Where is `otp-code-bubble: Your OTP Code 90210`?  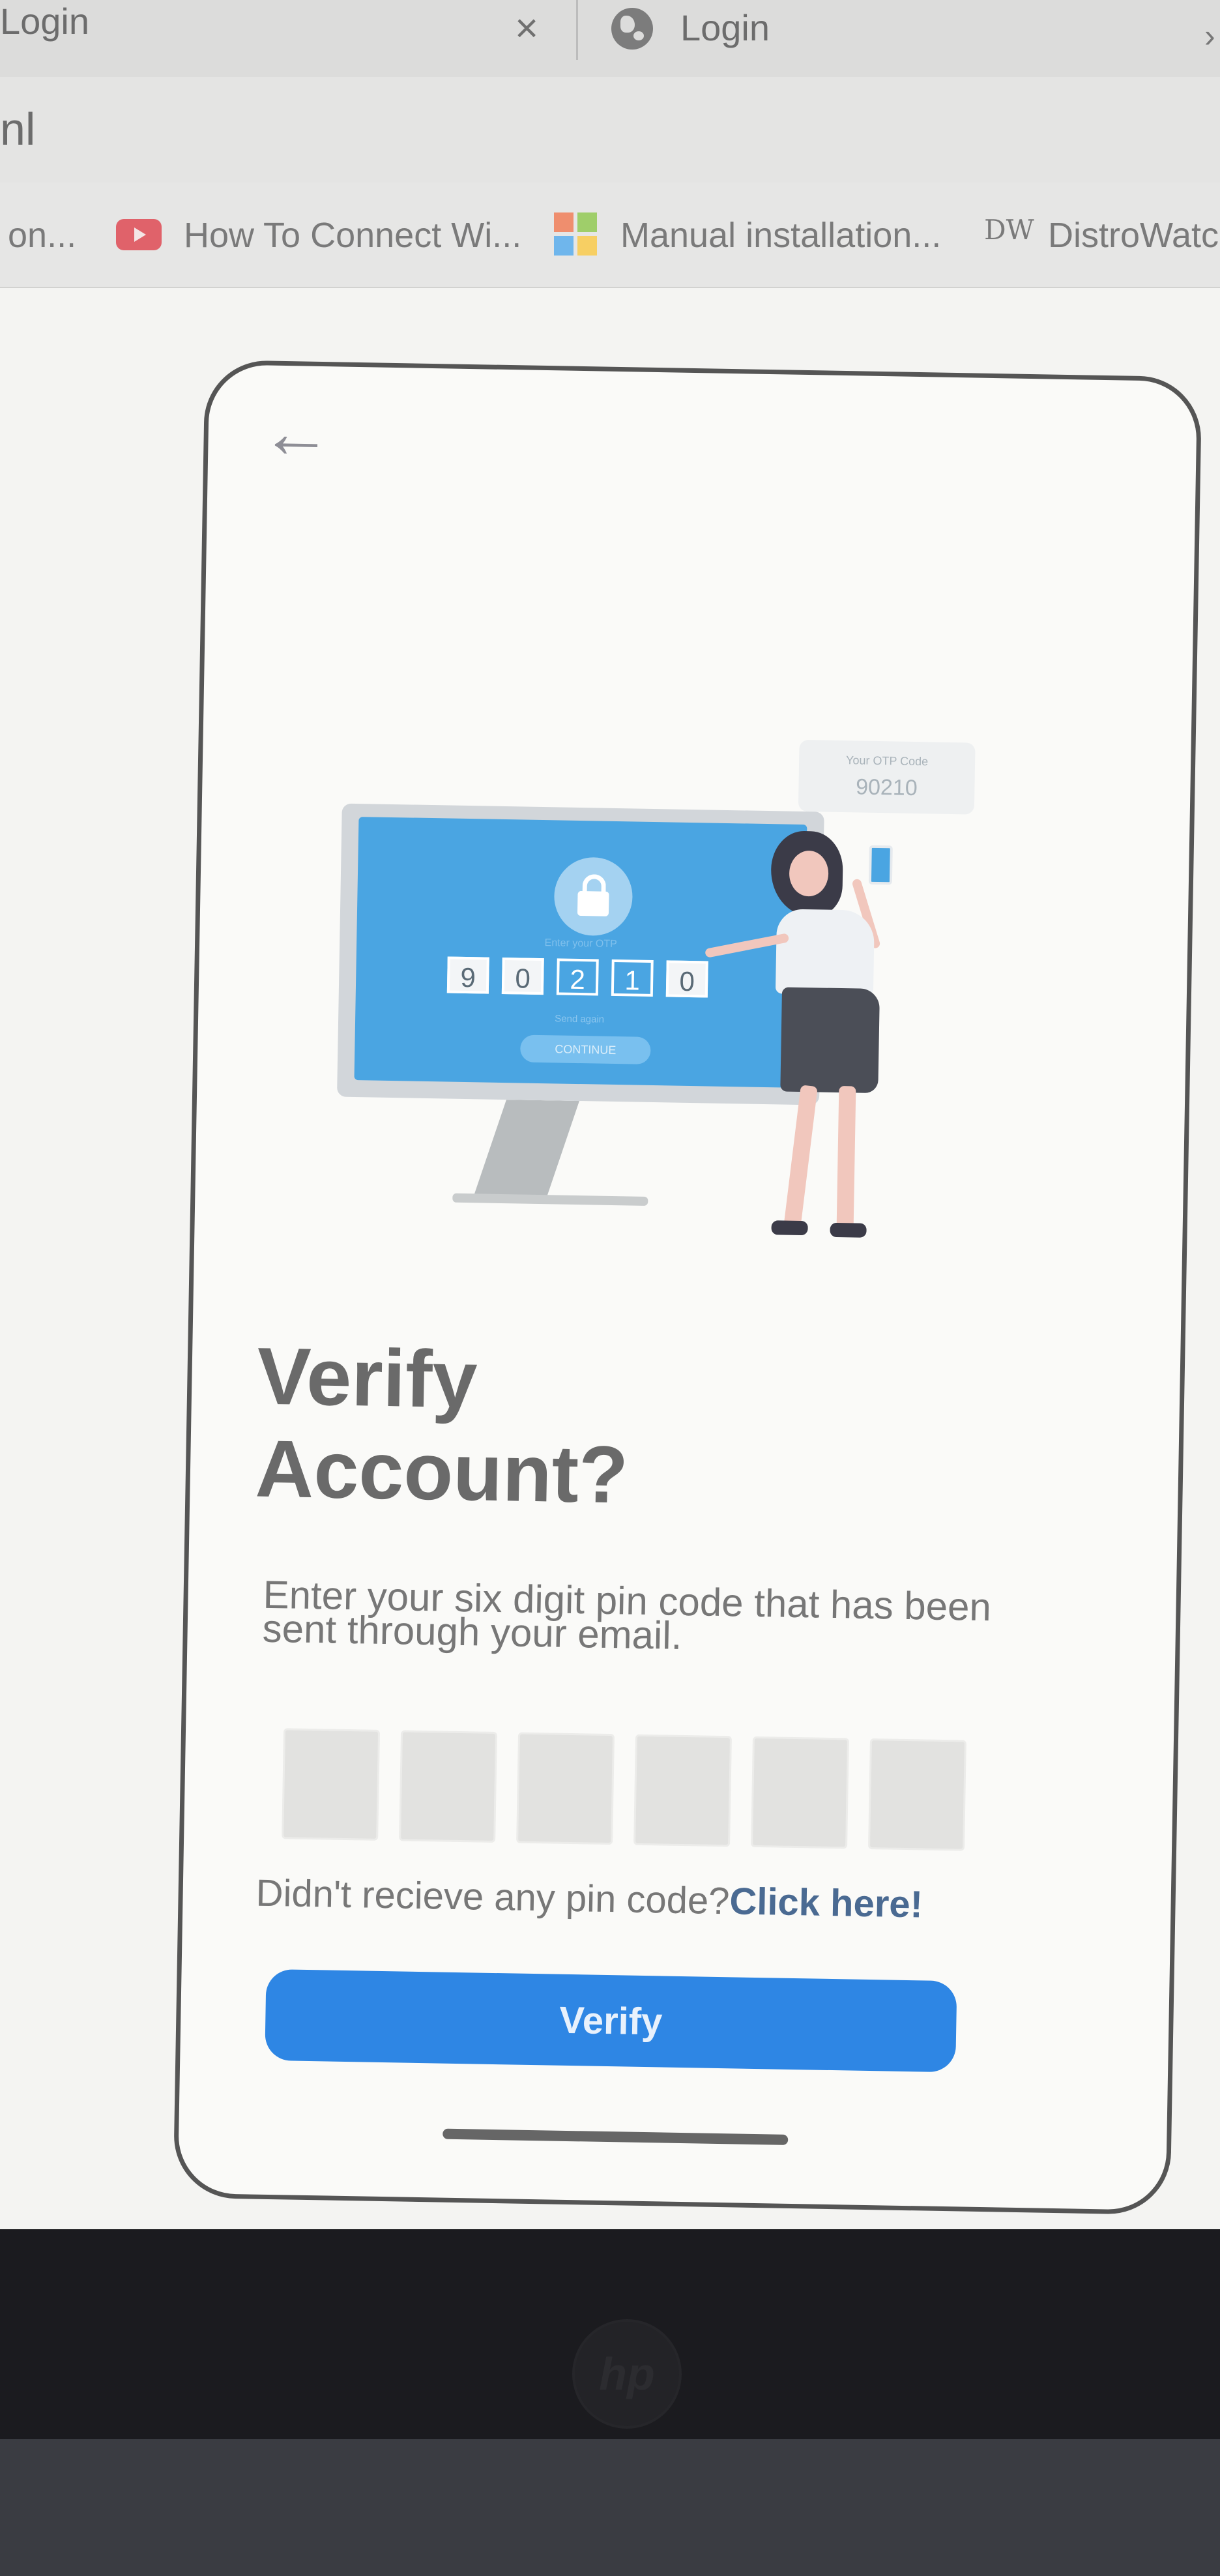
otp-code-bubble: Your OTP Code 90210 is located at coordinates (887, 777).